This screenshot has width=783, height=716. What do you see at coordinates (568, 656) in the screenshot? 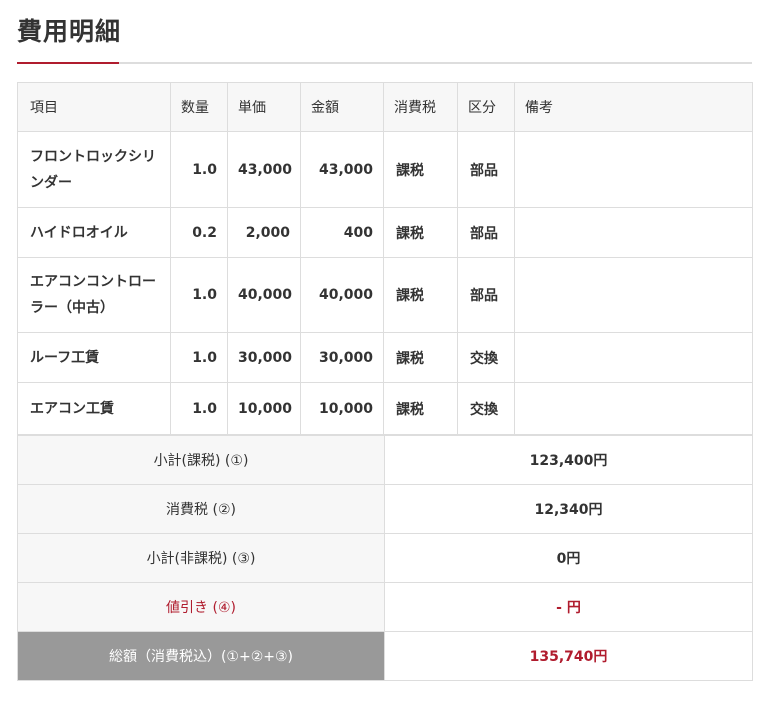
I see `summary-value-total: 135,740円` at bounding box center [568, 656].